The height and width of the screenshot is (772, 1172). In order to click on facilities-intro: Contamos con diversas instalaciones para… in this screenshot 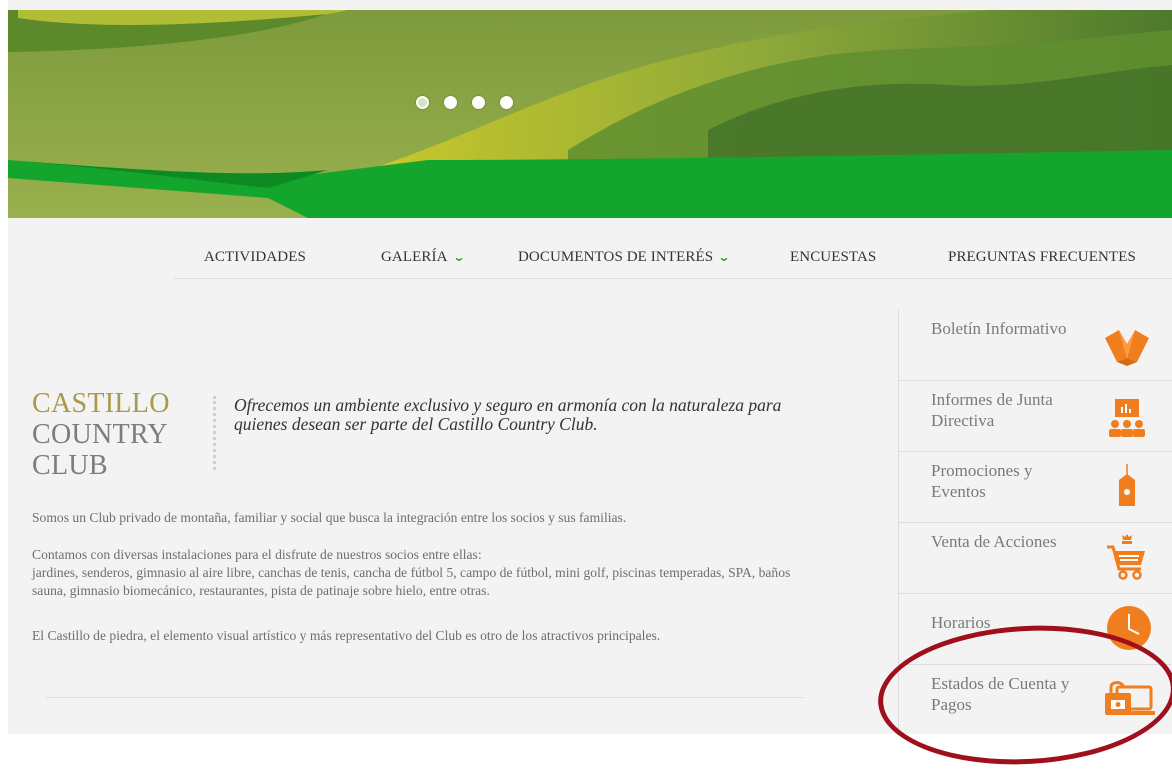, I will do `click(257, 554)`.